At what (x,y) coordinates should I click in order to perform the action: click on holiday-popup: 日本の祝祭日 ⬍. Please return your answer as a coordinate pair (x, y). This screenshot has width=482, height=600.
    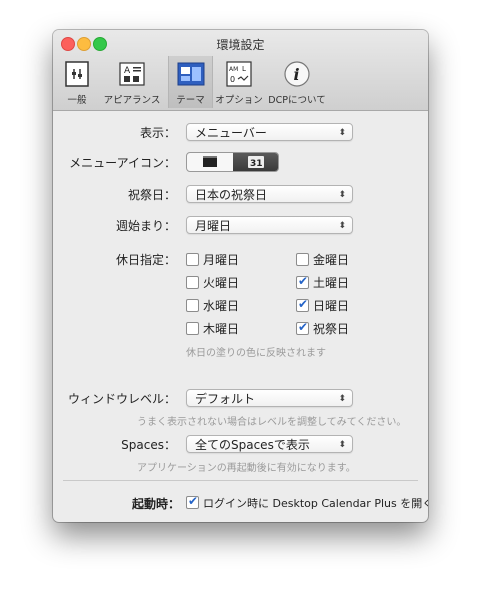
    Looking at the image, I should click on (269, 194).